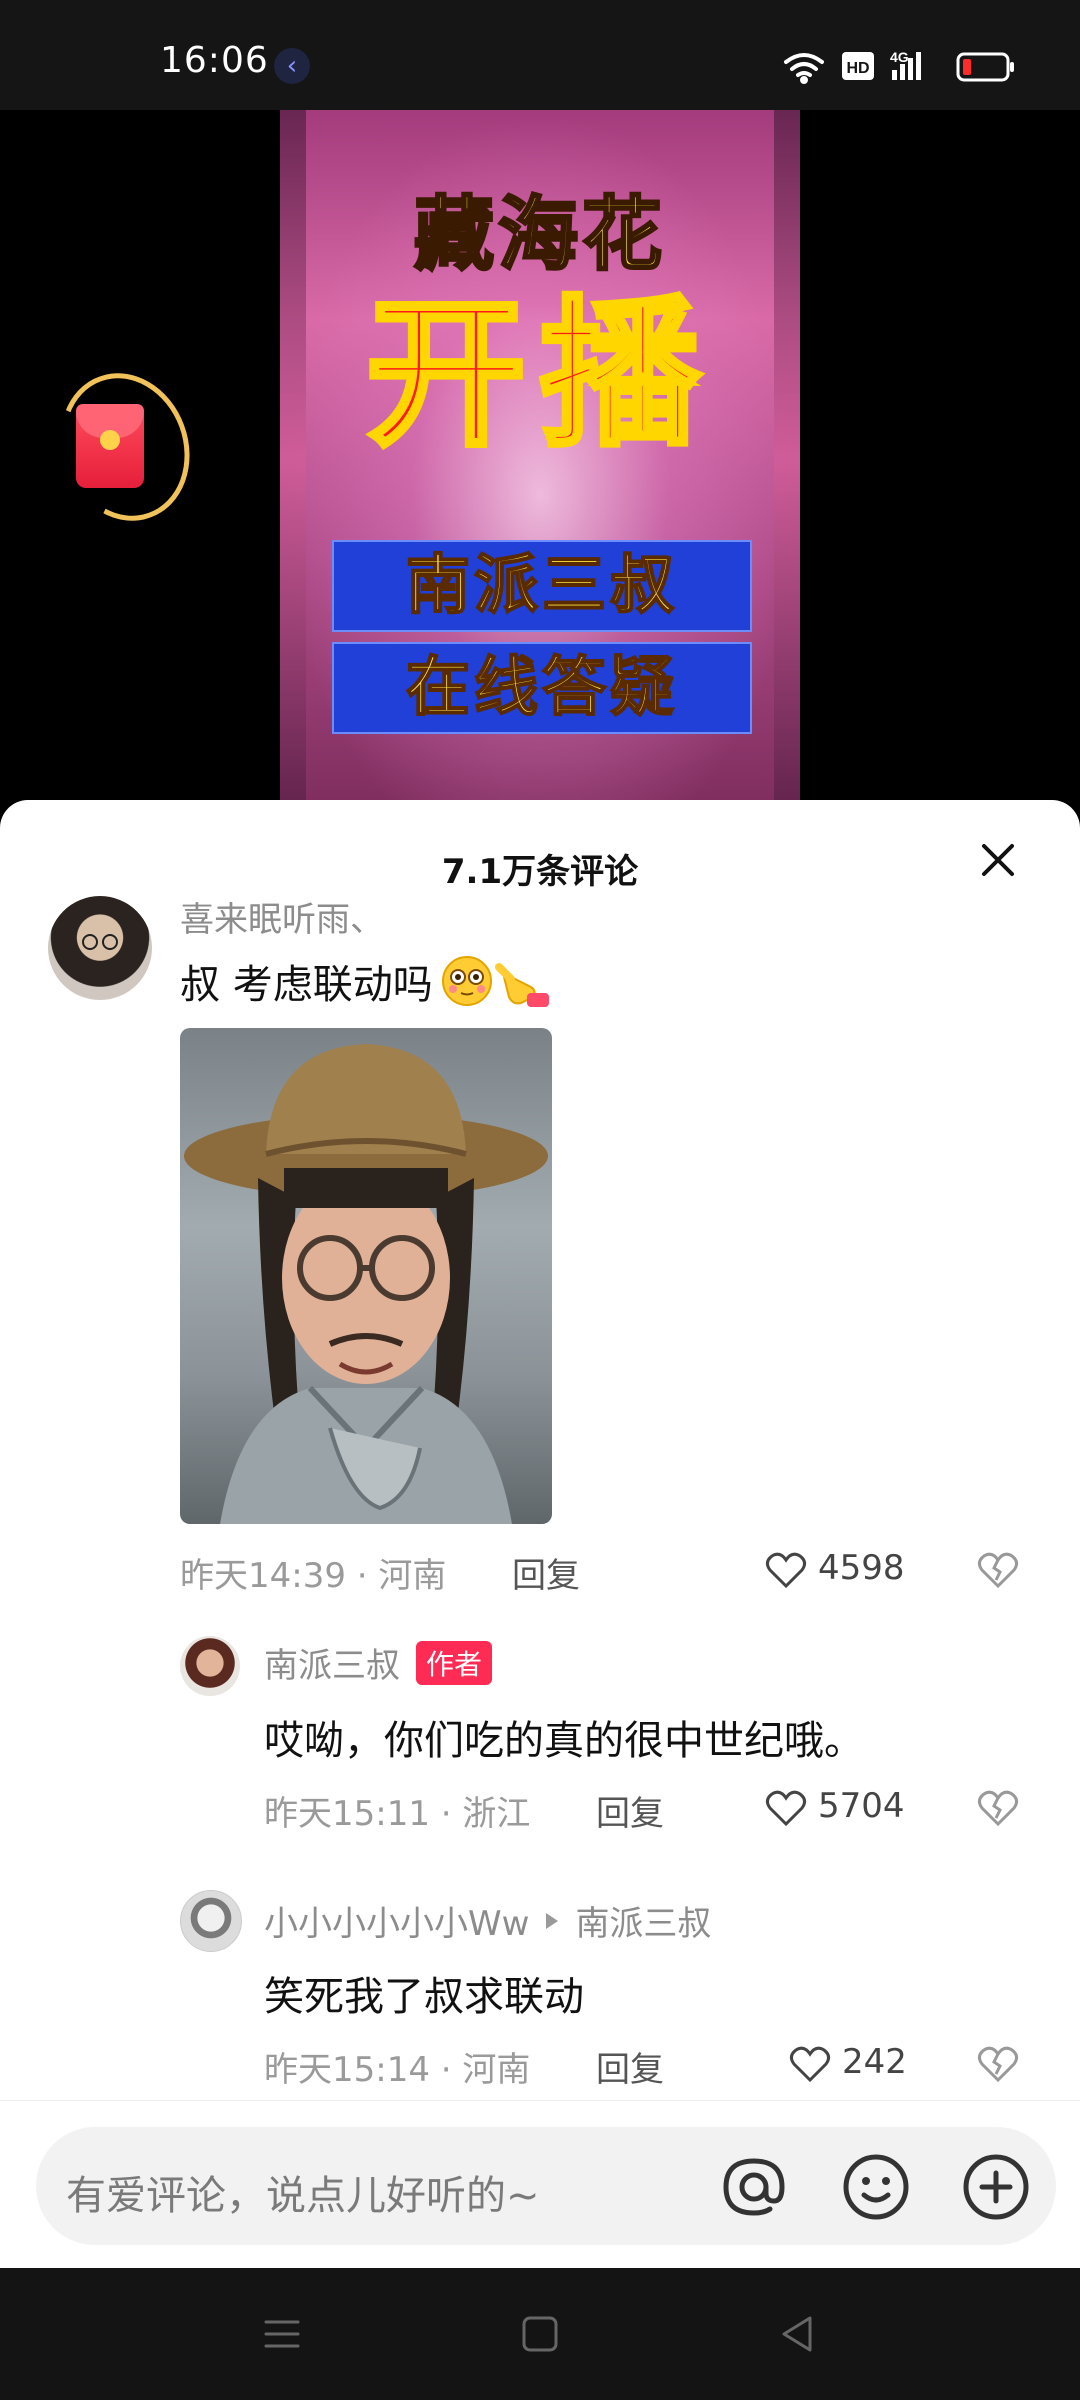 This screenshot has height=2400, width=1080. Describe the element at coordinates (542, 586) in the screenshot. I see `video-box-1: 南派三叔` at that location.